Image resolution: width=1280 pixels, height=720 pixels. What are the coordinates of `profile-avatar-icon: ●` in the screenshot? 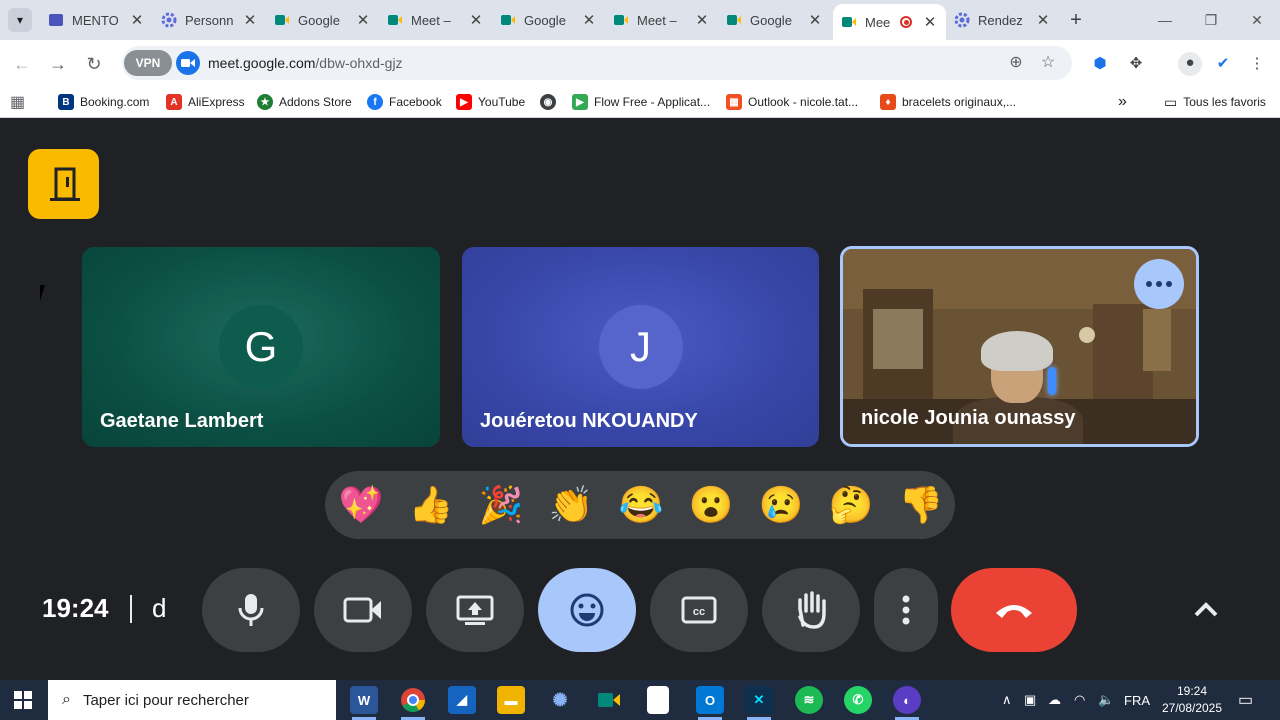 It's located at (1190, 64).